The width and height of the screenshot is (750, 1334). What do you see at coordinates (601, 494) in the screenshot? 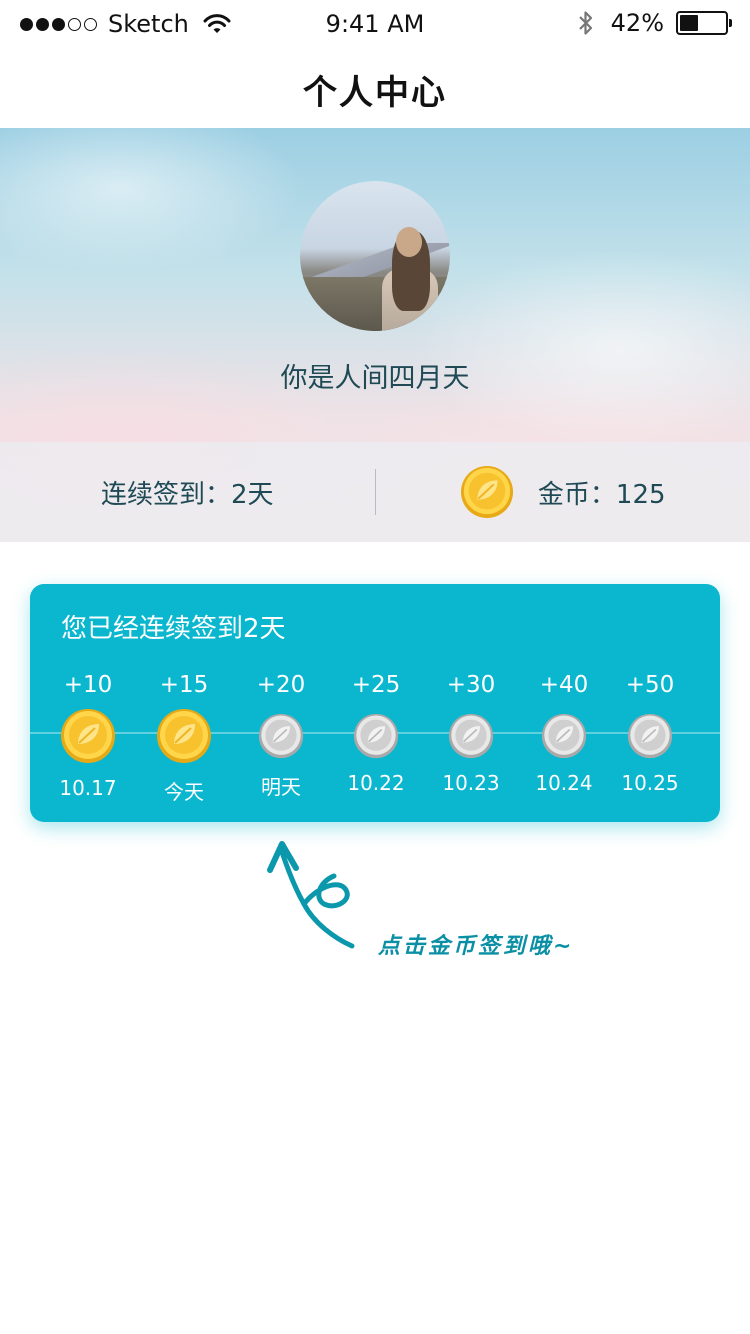
I see `coins-label: 金币：125` at bounding box center [601, 494].